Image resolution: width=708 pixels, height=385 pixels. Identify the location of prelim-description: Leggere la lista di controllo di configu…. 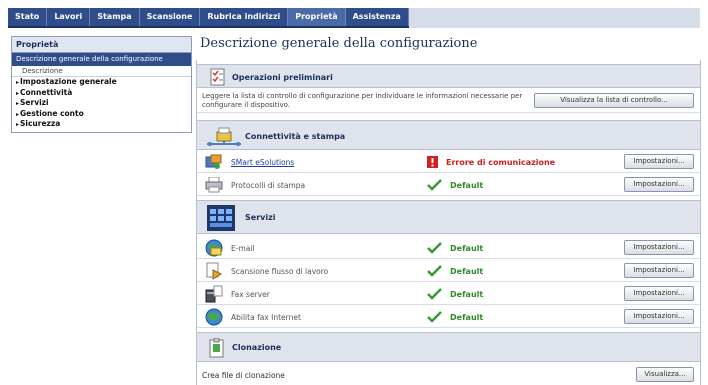
(362, 100).